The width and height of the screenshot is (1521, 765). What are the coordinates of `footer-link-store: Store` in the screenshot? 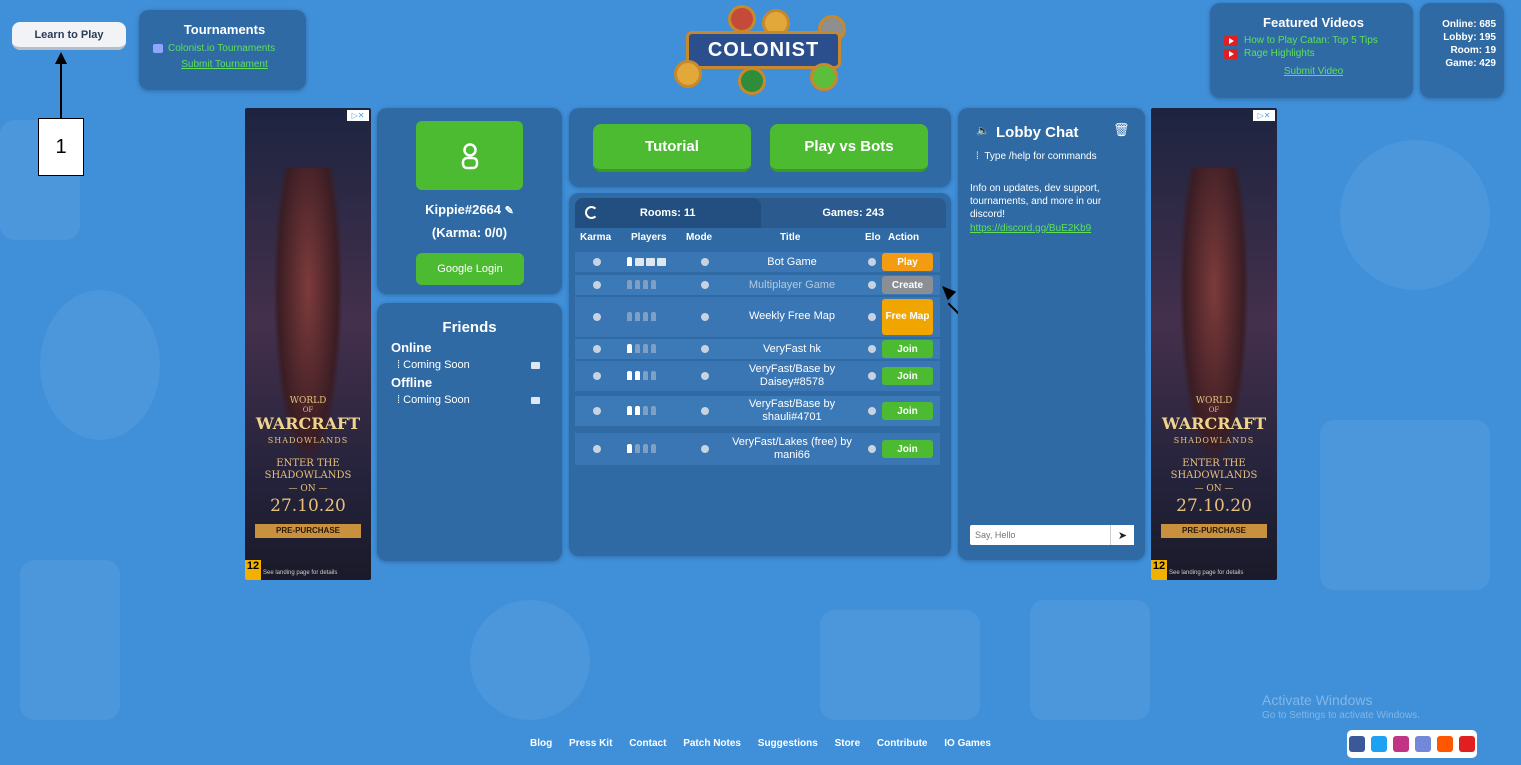 It's located at (848, 743).